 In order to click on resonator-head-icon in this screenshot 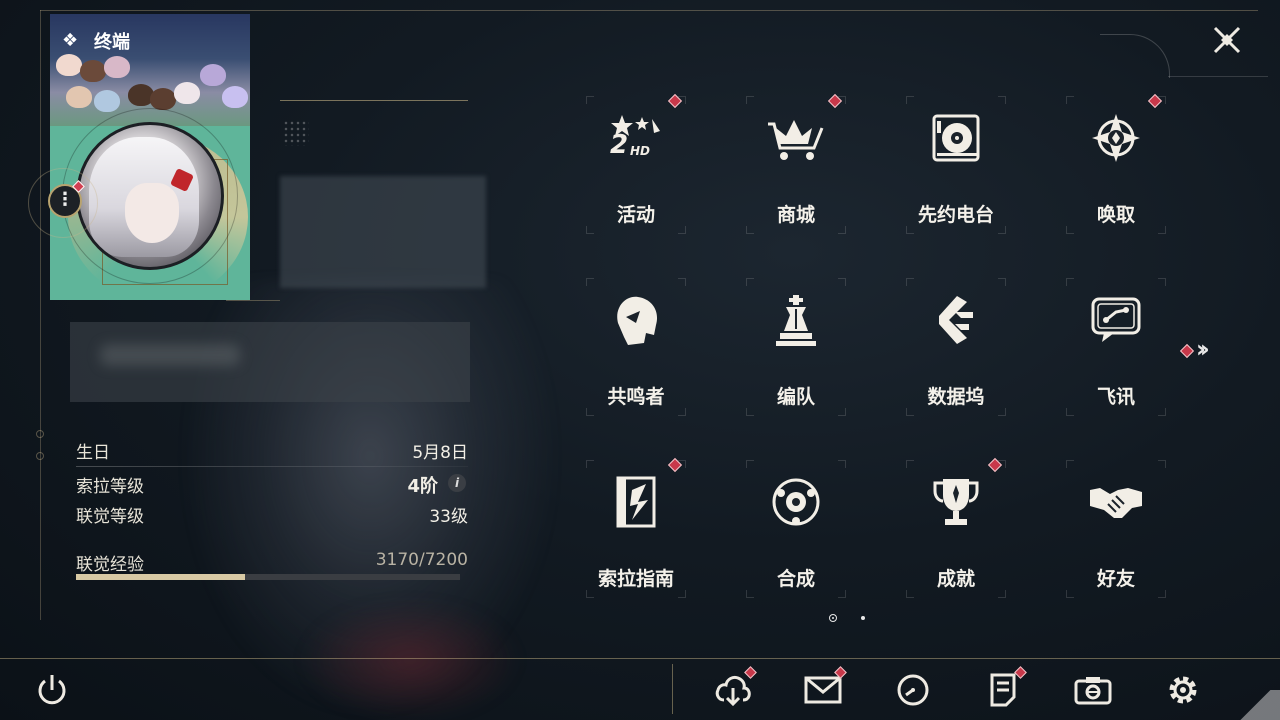, I will do `click(636, 320)`.